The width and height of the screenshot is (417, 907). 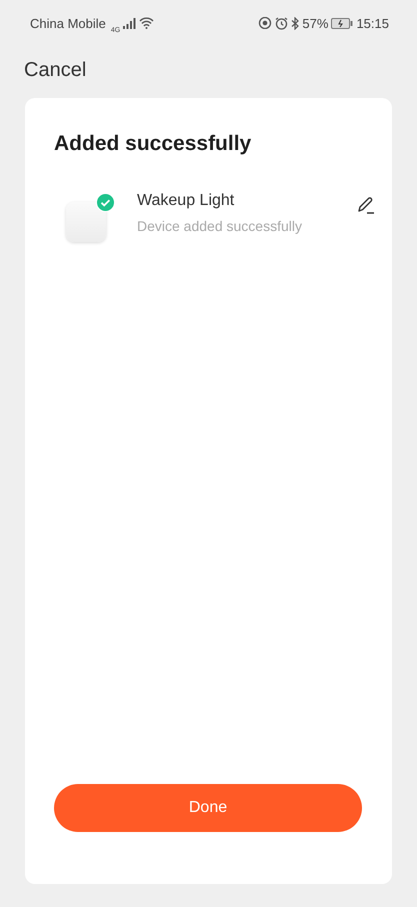 What do you see at coordinates (146, 23) in the screenshot?
I see `wifi-icon` at bounding box center [146, 23].